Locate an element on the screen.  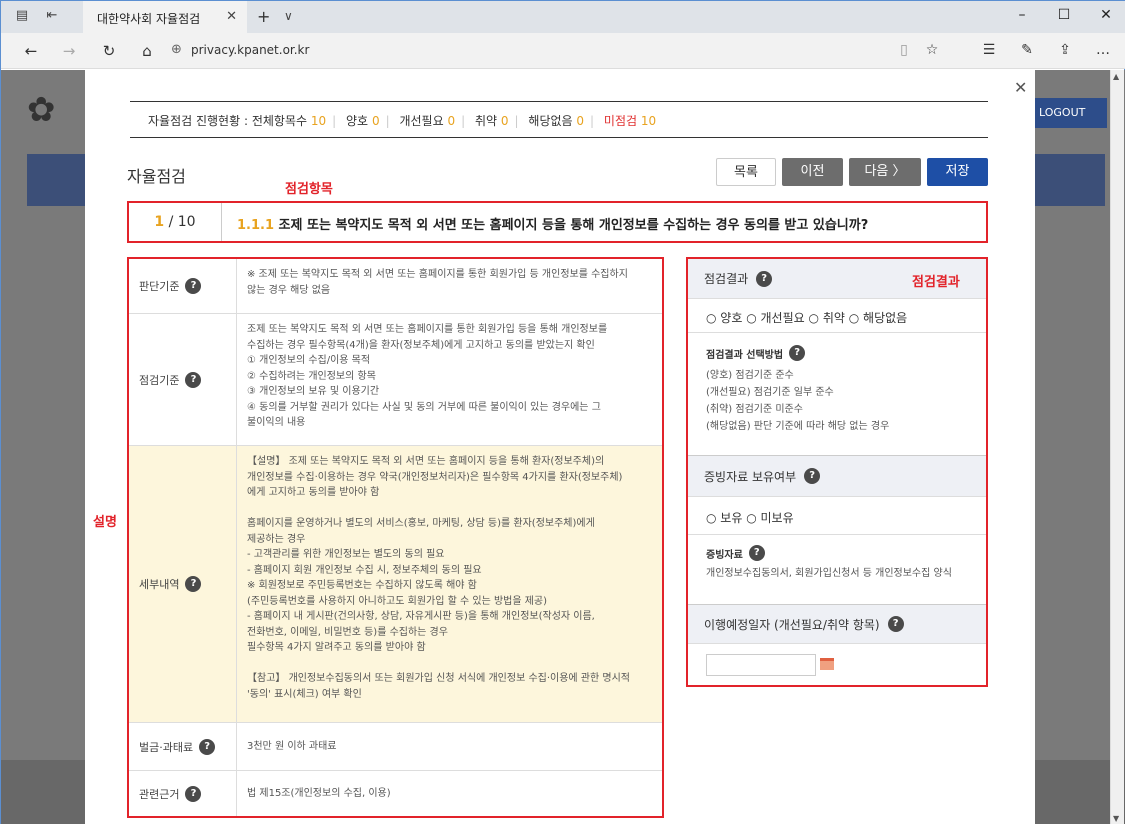
new-tab-icon: + is located at coordinates (263, 16).